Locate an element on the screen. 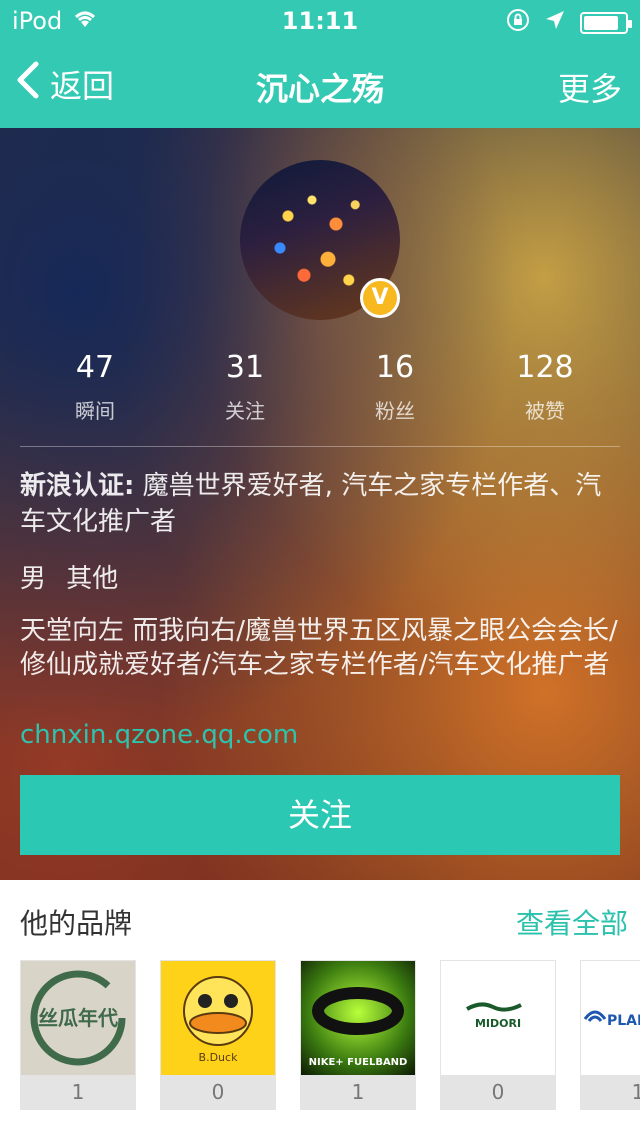 This screenshot has width=640, height=1136. stat-likes: 128 被赞 is located at coordinates (545, 387).